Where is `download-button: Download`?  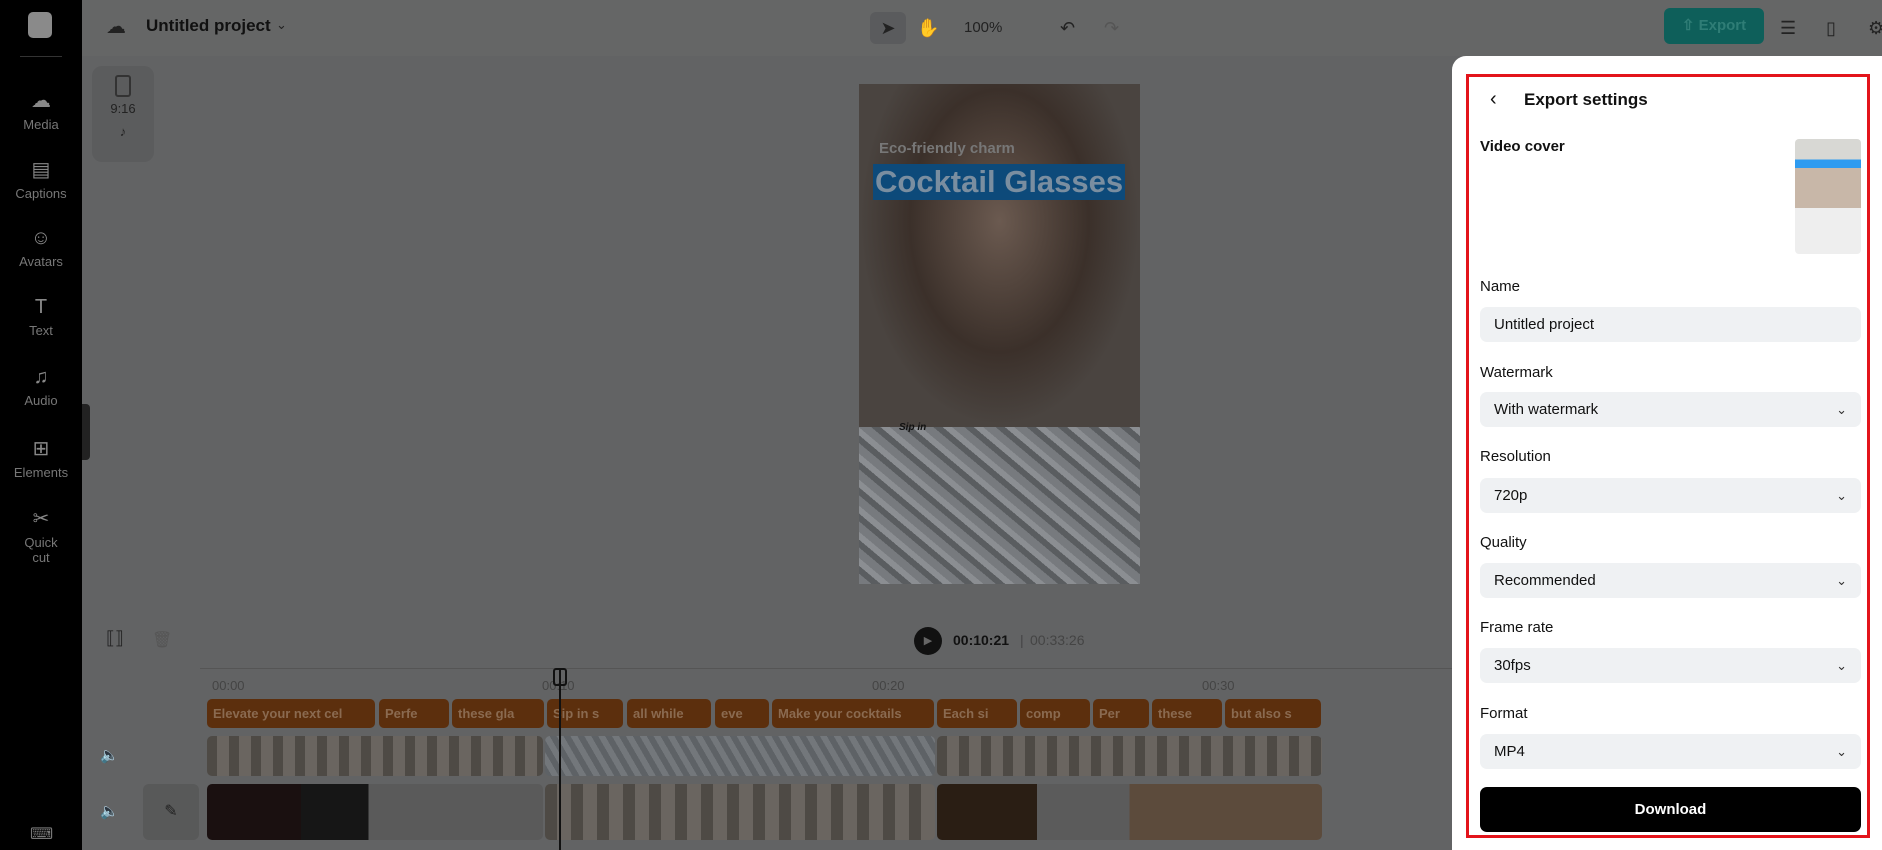 download-button: Download is located at coordinates (1670, 809).